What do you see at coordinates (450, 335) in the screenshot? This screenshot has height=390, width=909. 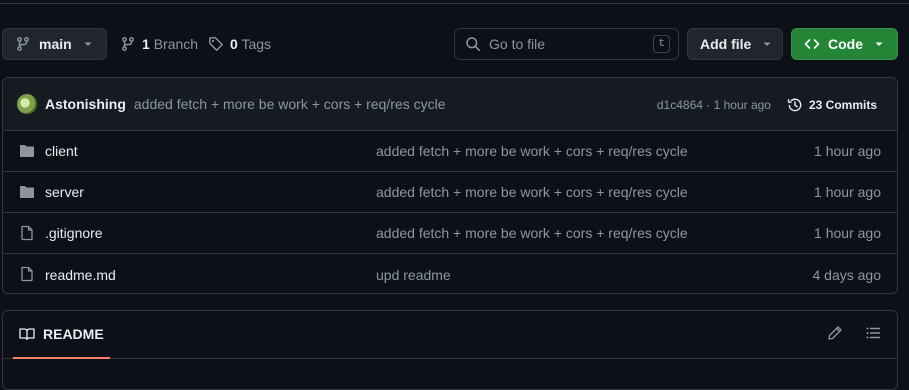 I see `readme-header: README` at bounding box center [450, 335].